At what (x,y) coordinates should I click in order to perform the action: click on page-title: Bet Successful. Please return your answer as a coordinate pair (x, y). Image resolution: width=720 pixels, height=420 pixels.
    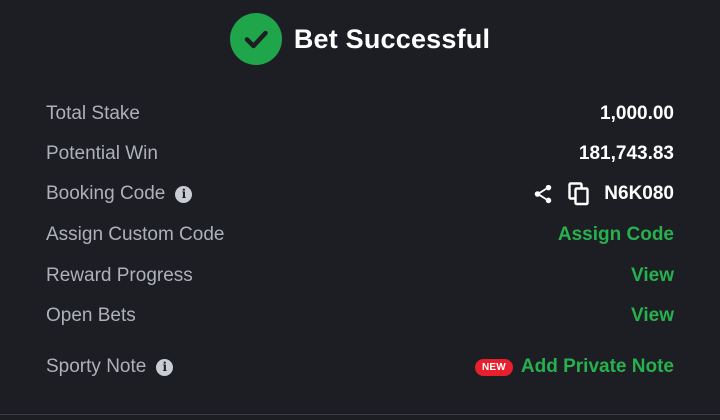
    Looking at the image, I should click on (392, 38).